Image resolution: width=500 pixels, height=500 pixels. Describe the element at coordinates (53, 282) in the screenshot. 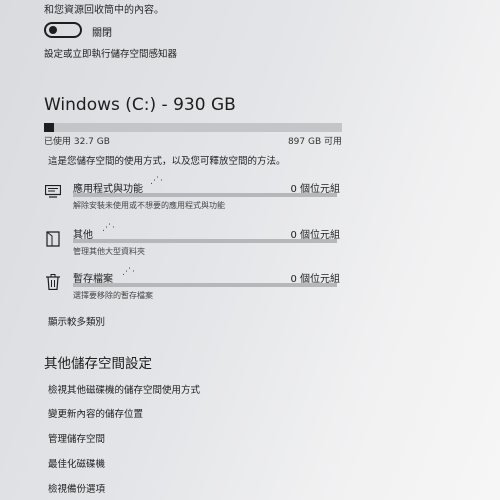

I see `trash-icon` at that location.